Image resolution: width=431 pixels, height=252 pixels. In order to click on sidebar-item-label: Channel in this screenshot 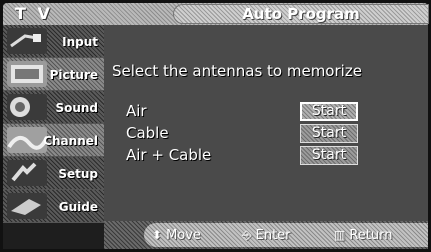, I will do `click(70, 141)`.